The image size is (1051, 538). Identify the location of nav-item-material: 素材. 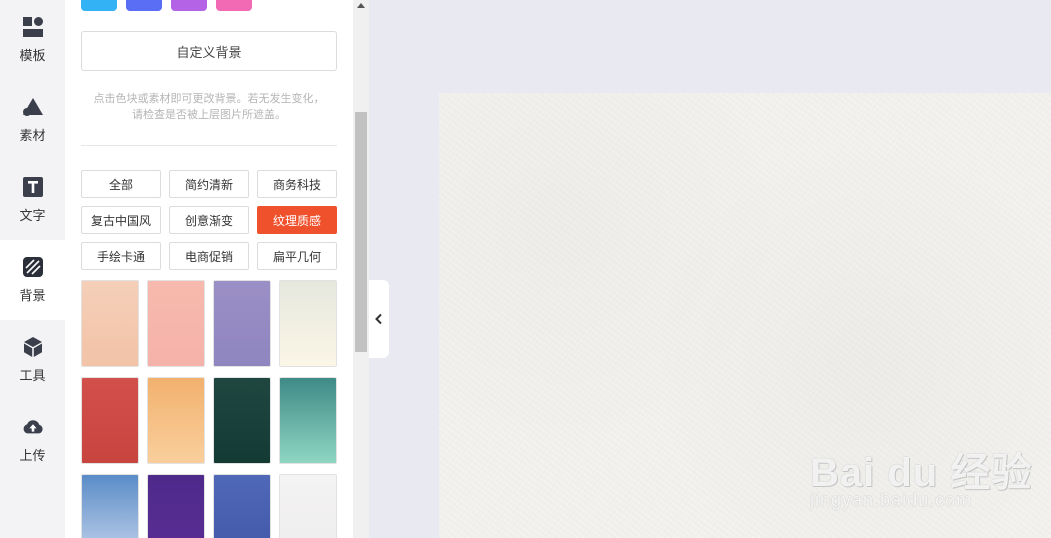
(32, 120).